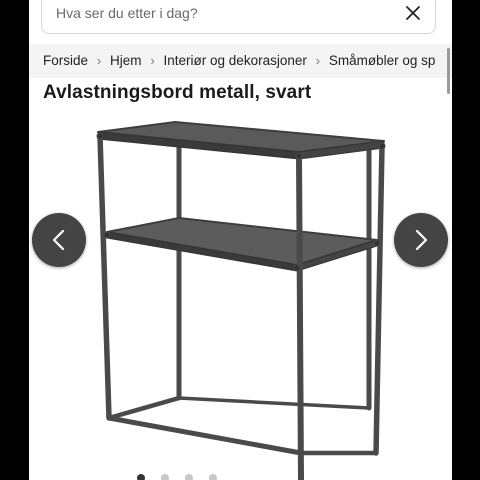 Image resolution: width=480 pixels, height=480 pixels. I want to click on gallery-pagination, so click(177, 477).